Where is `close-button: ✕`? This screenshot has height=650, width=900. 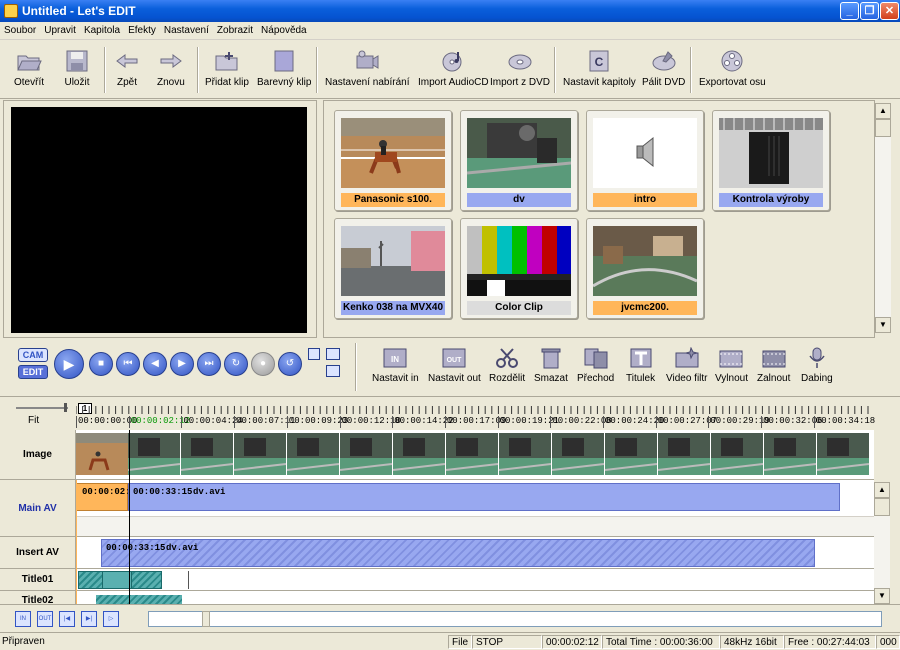 close-button: ✕ is located at coordinates (889, 11).